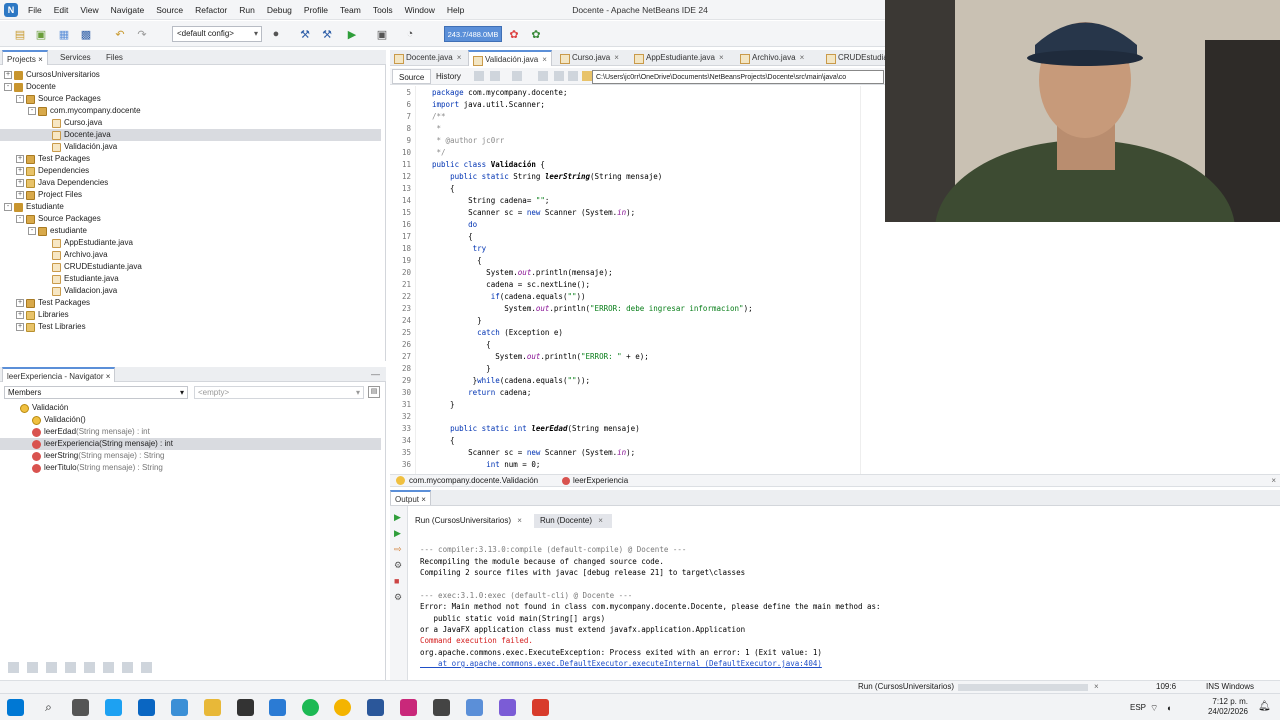  Describe the element at coordinates (212, 707) in the screenshot. I see `file-explorer-icon` at that location.